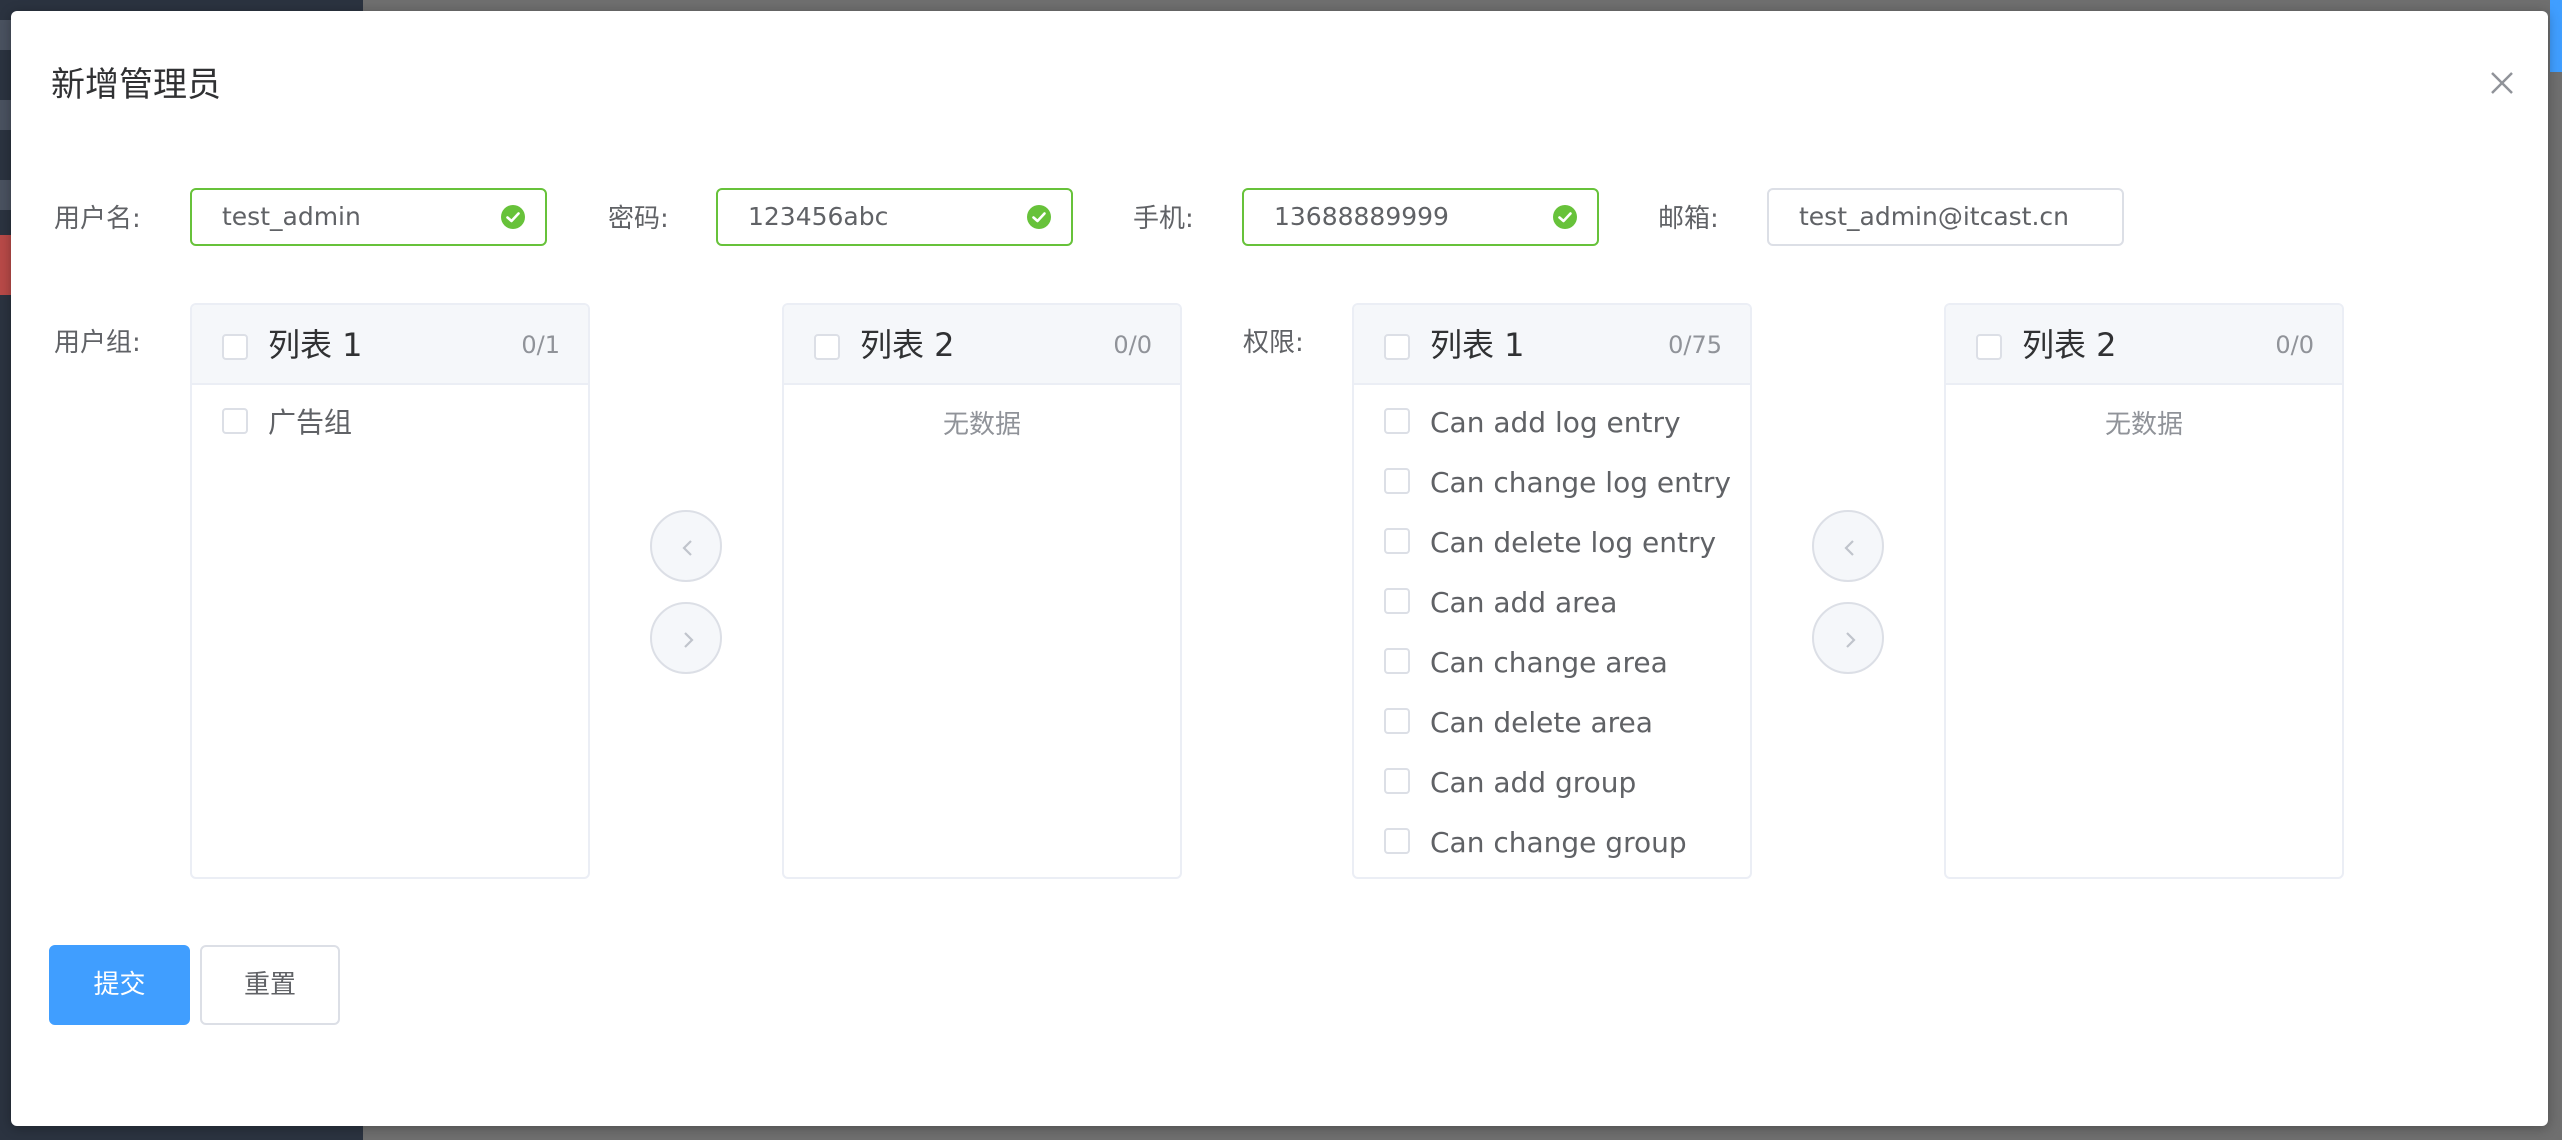 The image size is (2562, 1140). I want to click on item-label: Can add group, so click(1533, 782).